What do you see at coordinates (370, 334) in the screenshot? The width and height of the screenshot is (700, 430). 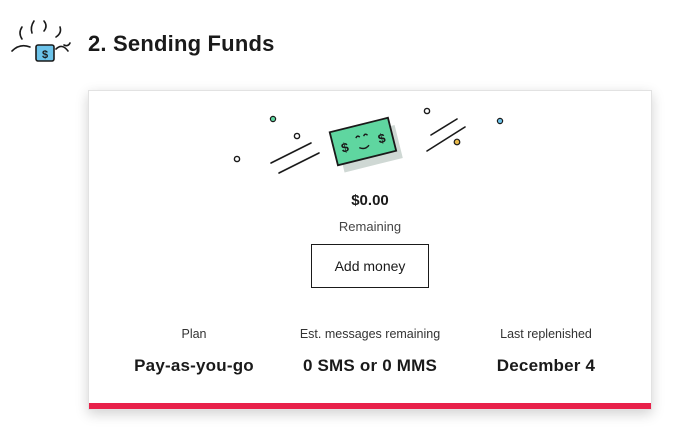 I see `stat-label: Est. messages remaining` at bounding box center [370, 334].